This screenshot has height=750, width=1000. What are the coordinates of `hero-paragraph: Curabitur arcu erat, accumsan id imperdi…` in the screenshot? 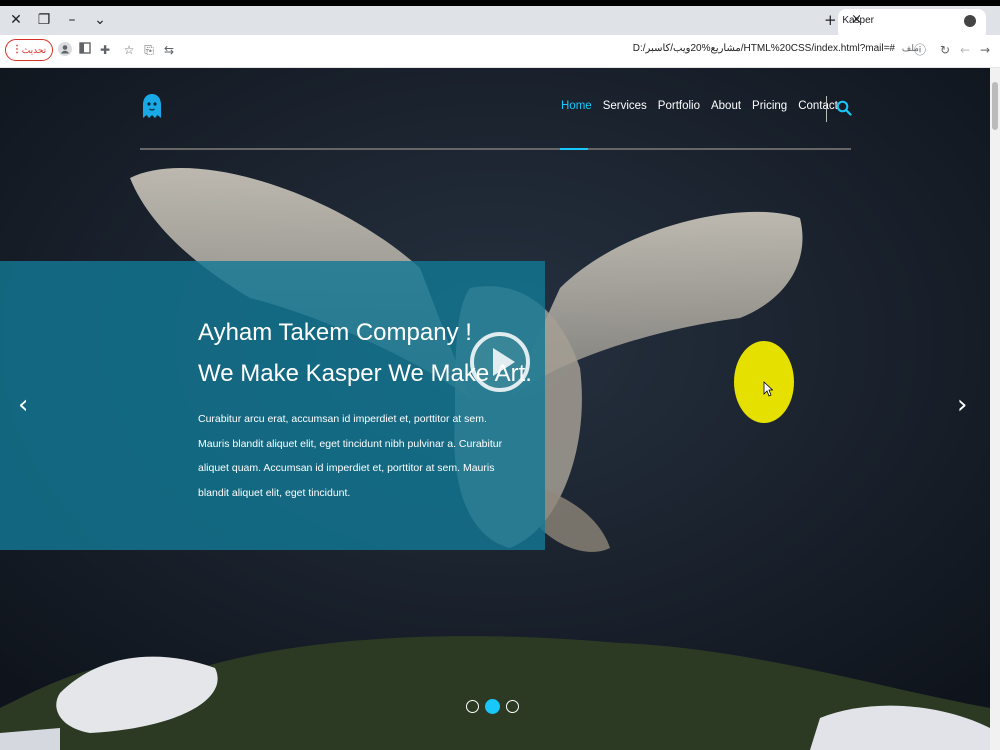 It's located at (350, 456).